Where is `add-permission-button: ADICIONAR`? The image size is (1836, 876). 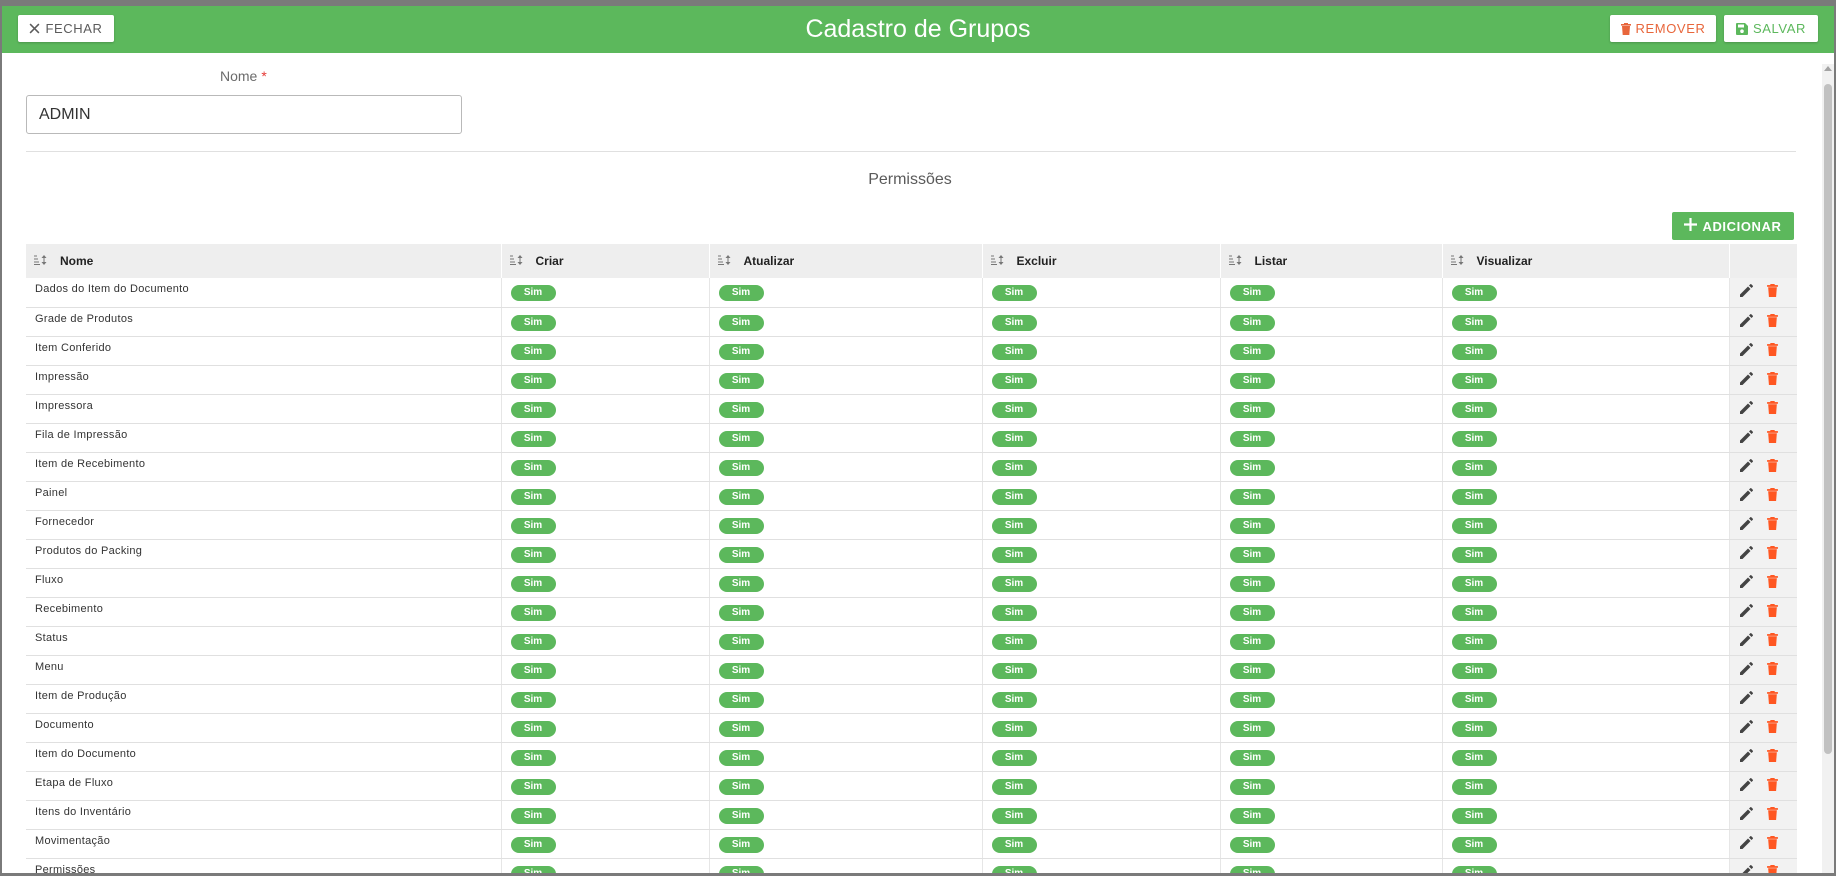
add-permission-button: ADICIONAR is located at coordinates (1733, 226).